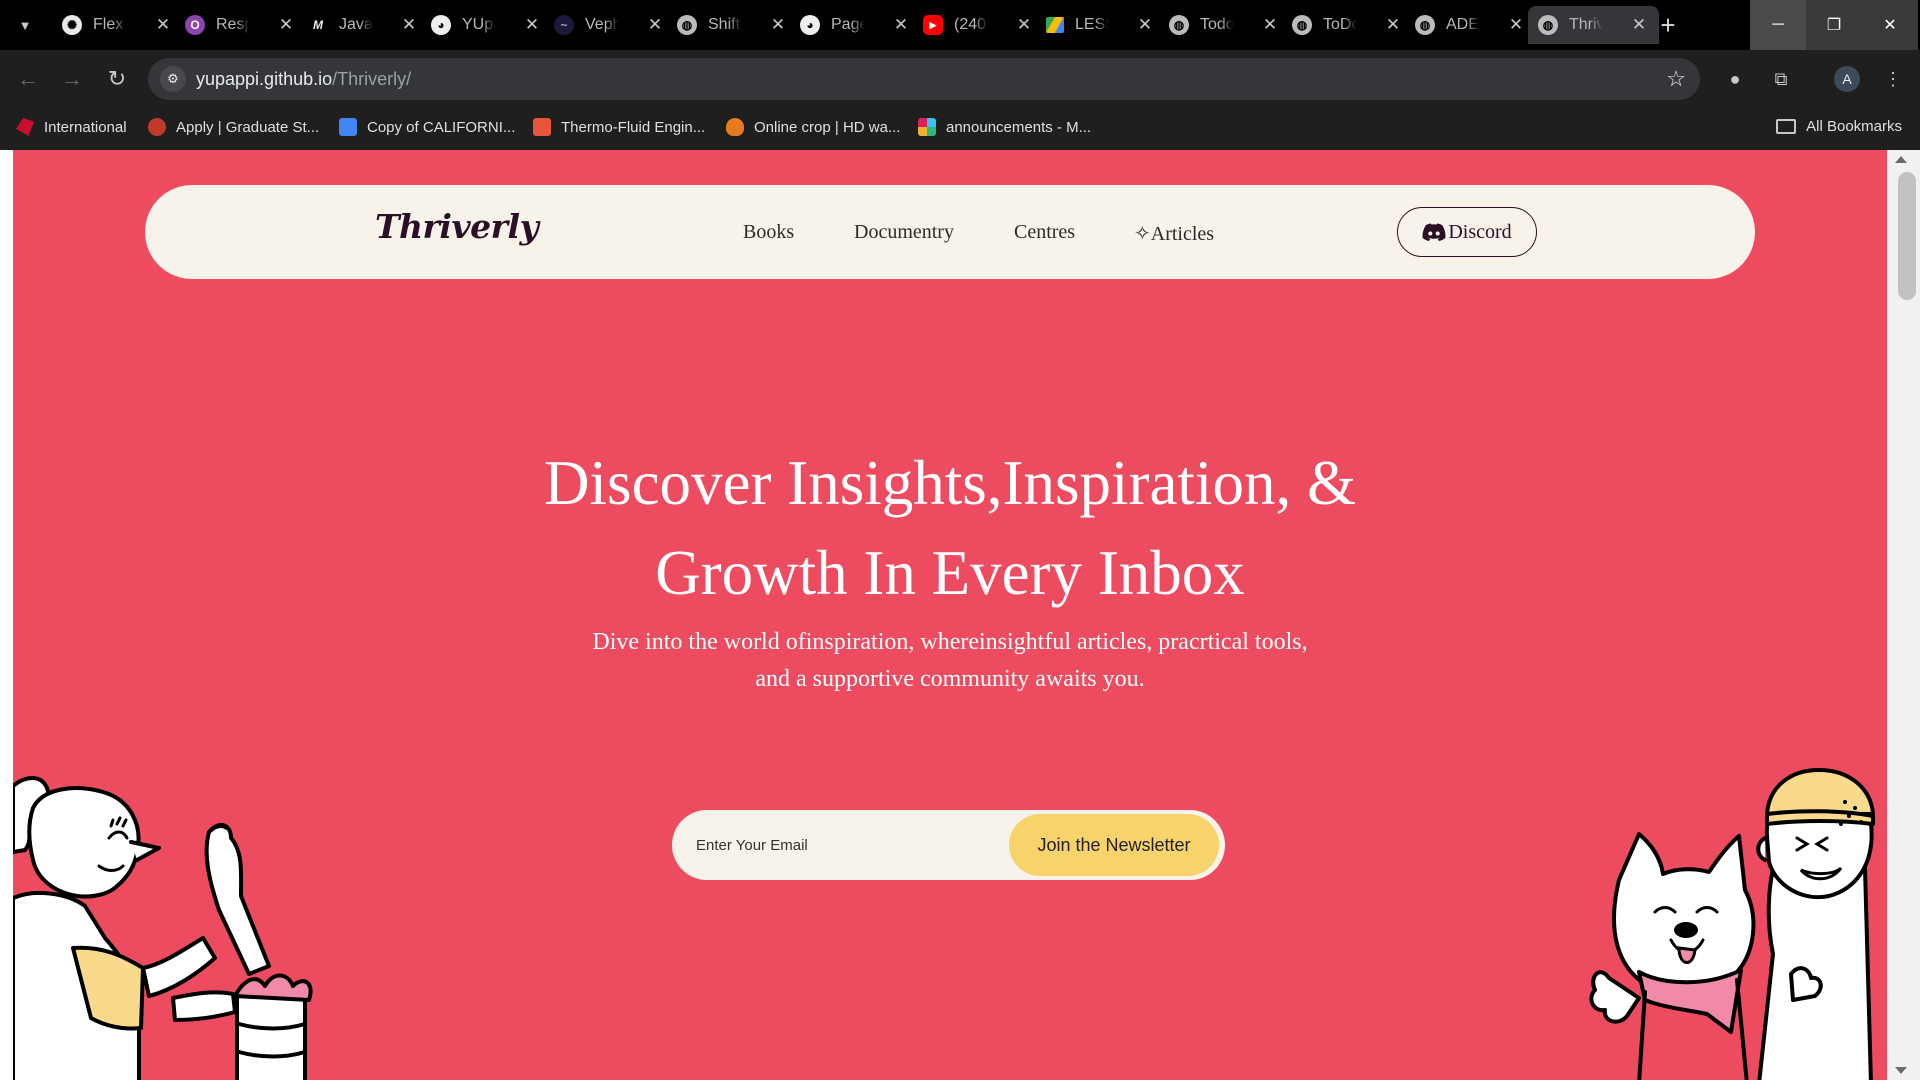 The width and height of the screenshot is (1920, 1080). What do you see at coordinates (1114, 845) in the screenshot?
I see `join-newsletter-button: Join the Newsletter` at bounding box center [1114, 845].